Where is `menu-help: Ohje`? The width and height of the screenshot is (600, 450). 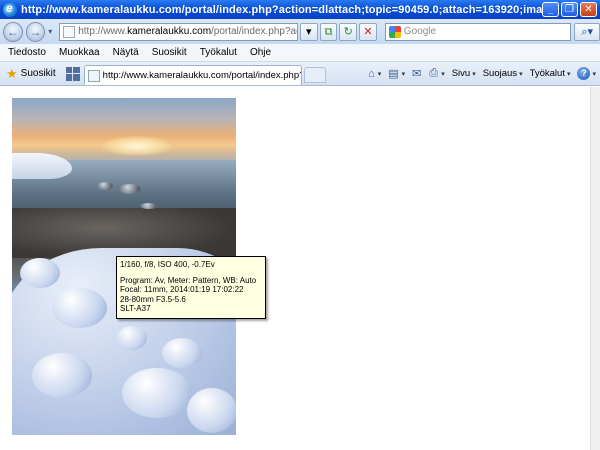
menu-help: Ohje is located at coordinates (260, 52).